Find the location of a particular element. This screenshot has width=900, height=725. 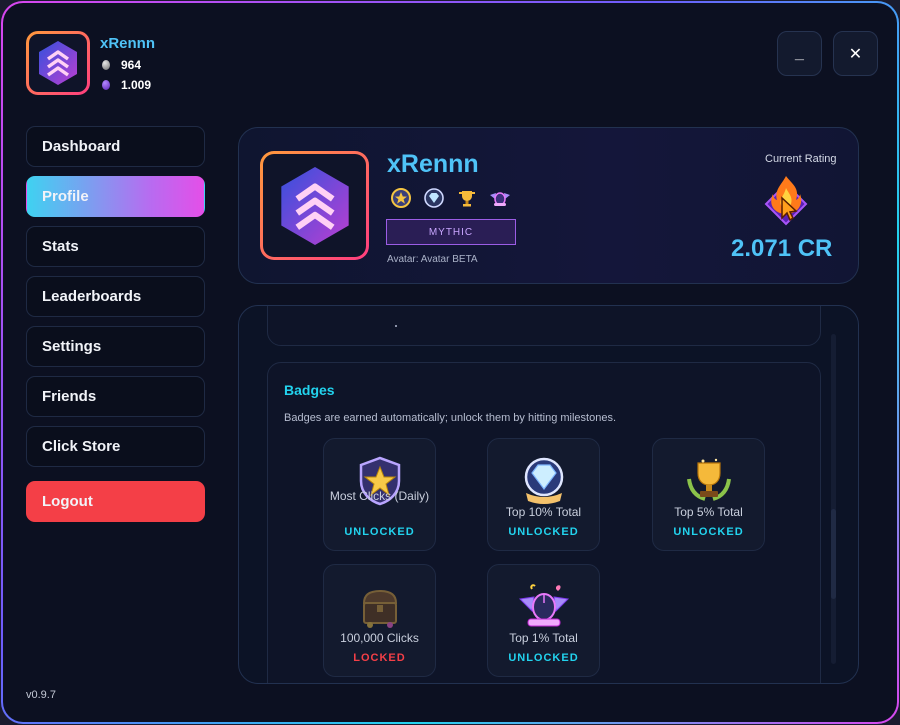

sidebar-item-stats: Stats is located at coordinates (115, 246).